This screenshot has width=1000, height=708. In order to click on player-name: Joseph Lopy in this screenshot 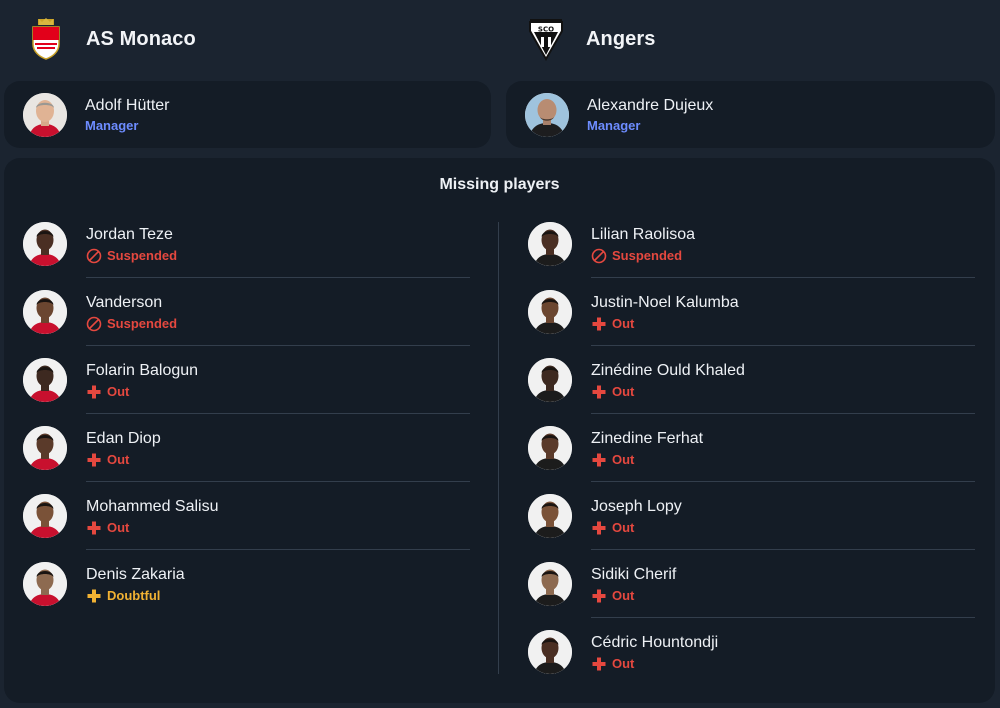, I will do `click(636, 506)`.